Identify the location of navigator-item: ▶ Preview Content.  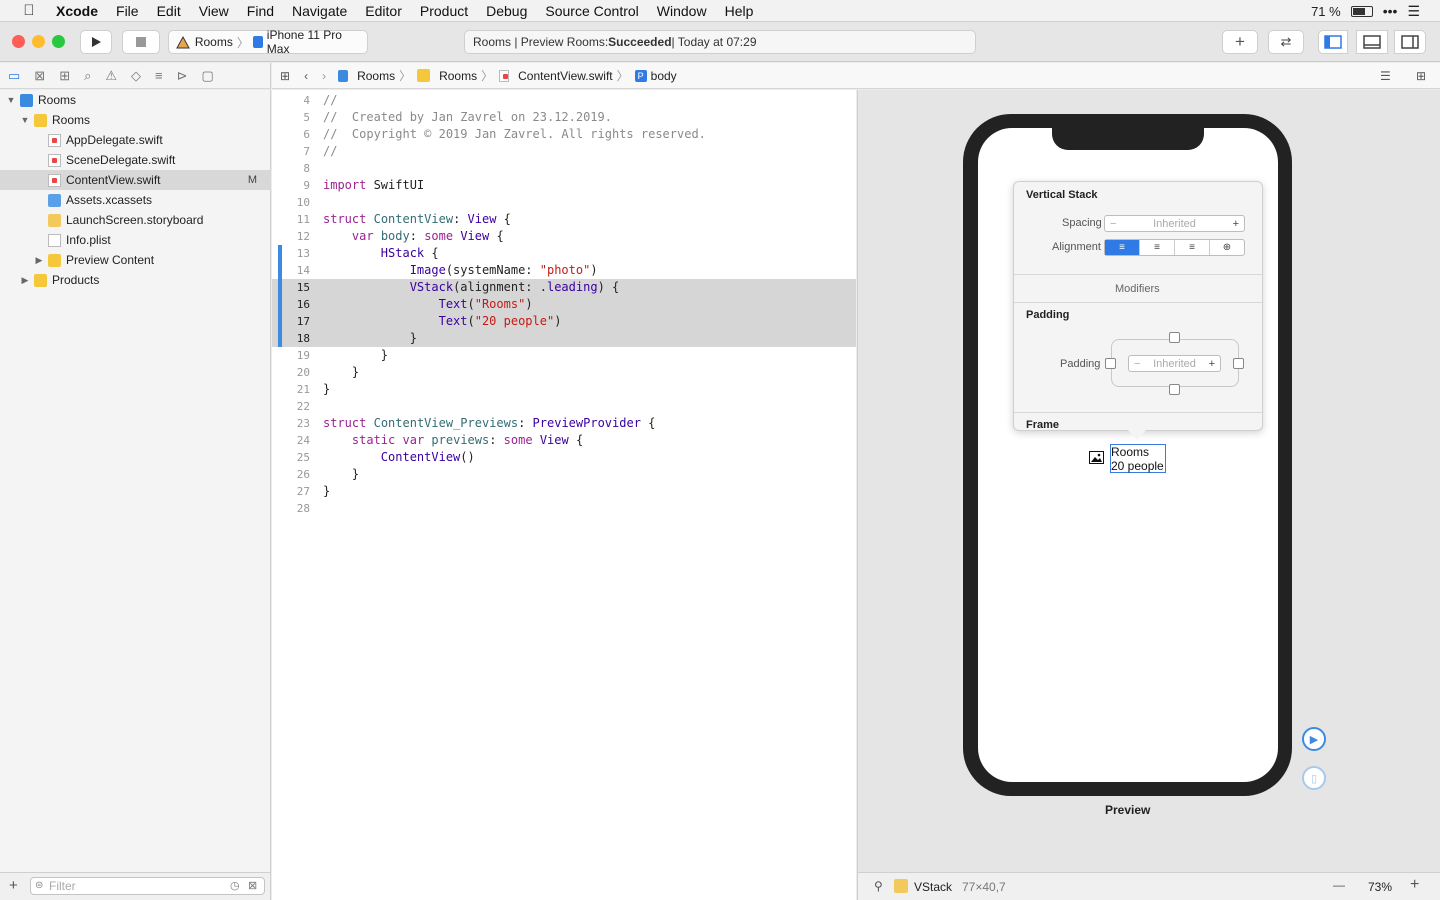
(135, 260).